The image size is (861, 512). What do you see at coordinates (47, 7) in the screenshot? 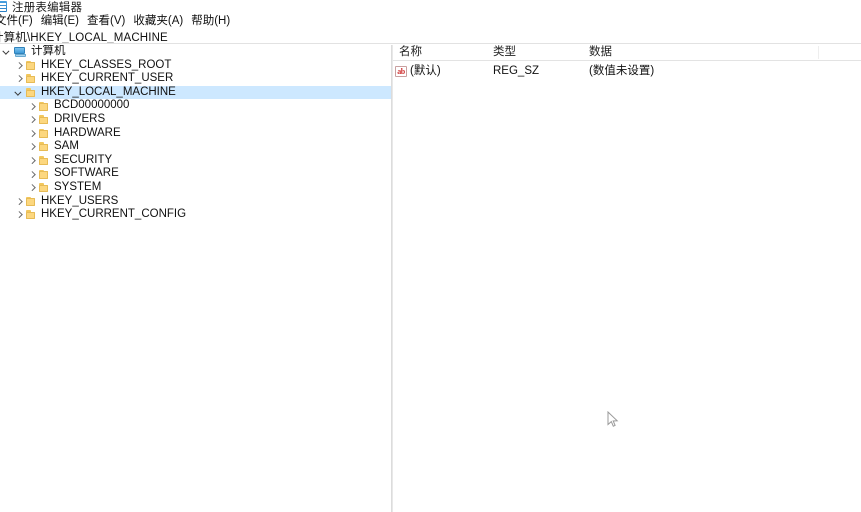
I see `window-title: 注册表编辑器` at bounding box center [47, 7].